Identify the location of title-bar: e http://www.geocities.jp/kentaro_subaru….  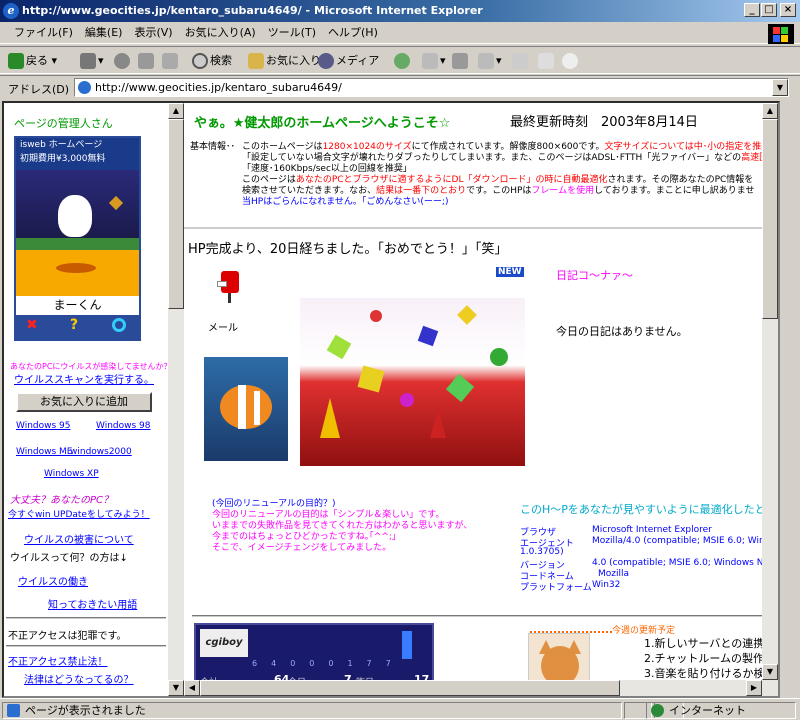
(400, 11).